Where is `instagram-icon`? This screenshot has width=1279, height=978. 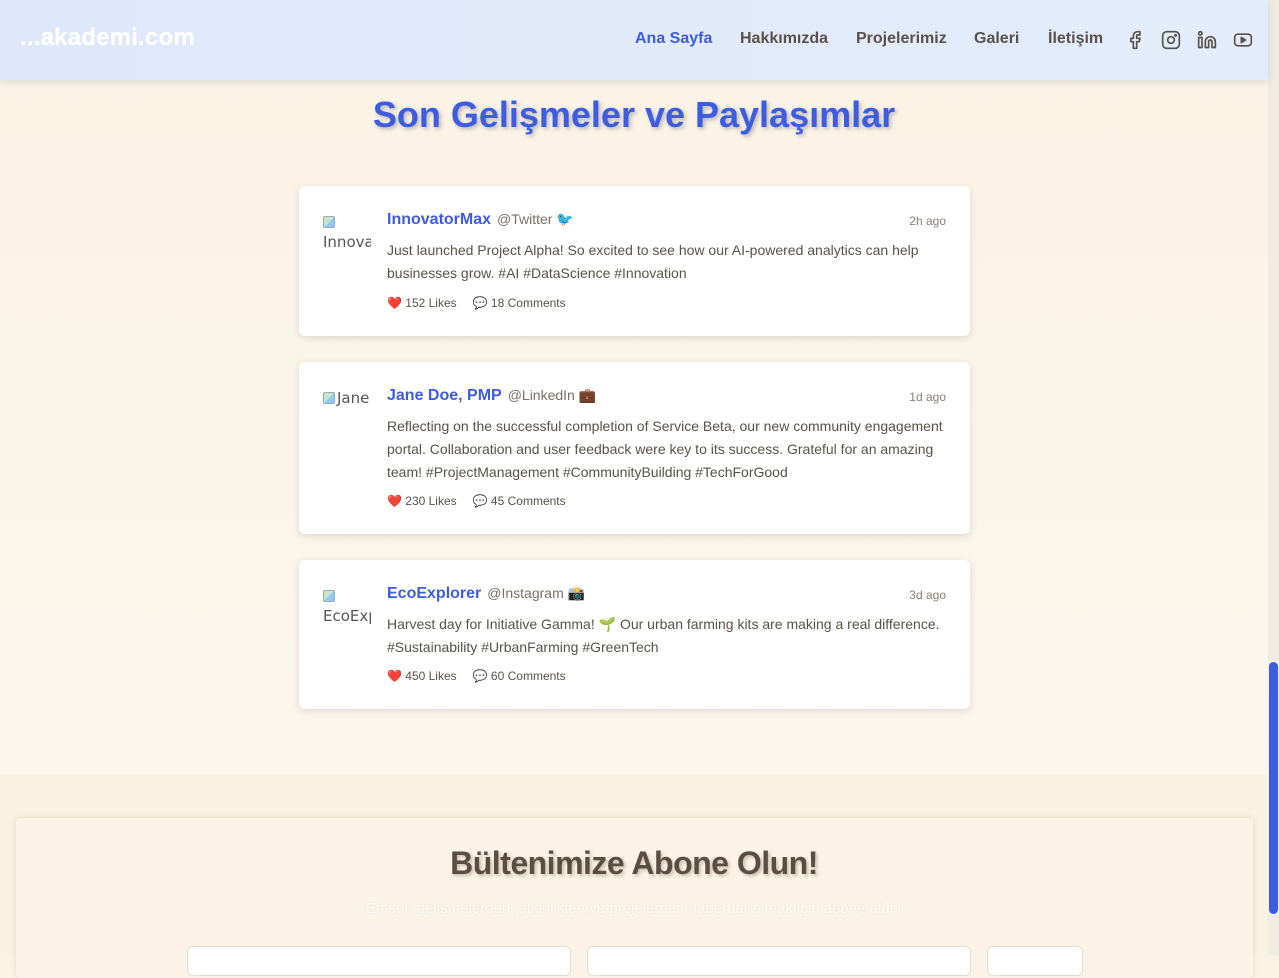 instagram-icon is located at coordinates (1171, 40).